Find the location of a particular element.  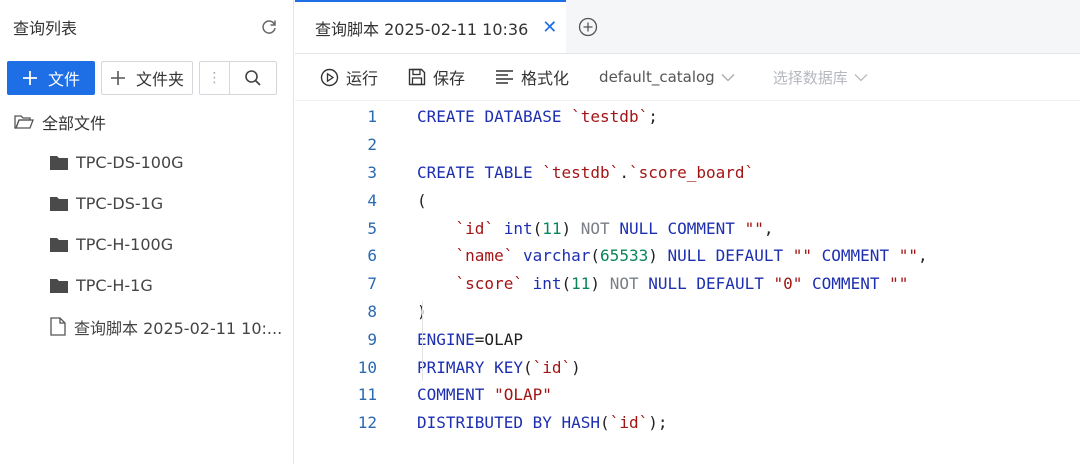

line-number: 8 is located at coordinates (372, 311).